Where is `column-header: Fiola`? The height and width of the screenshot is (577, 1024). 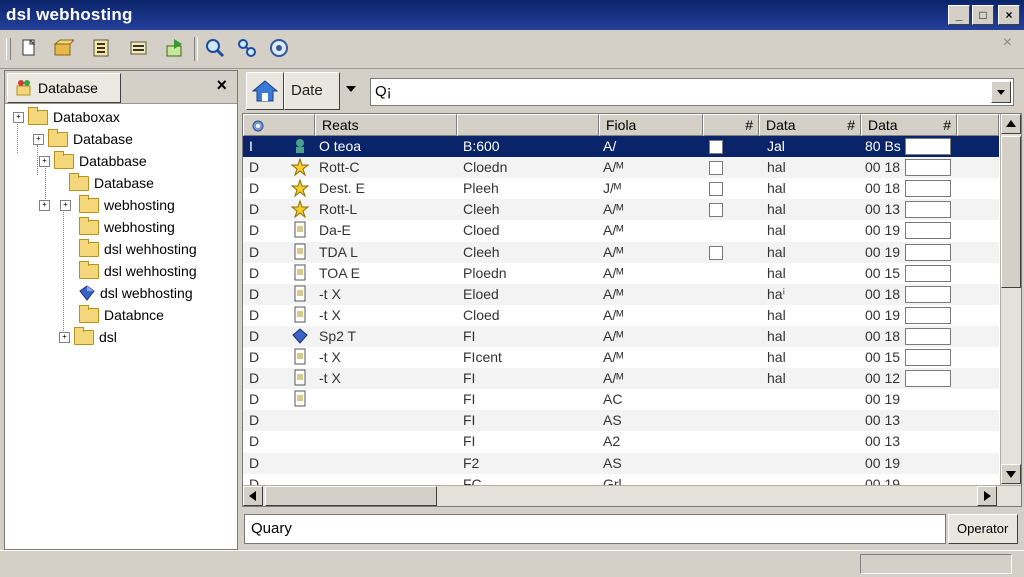 column-header: Fiola is located at coordinates (651, 125).